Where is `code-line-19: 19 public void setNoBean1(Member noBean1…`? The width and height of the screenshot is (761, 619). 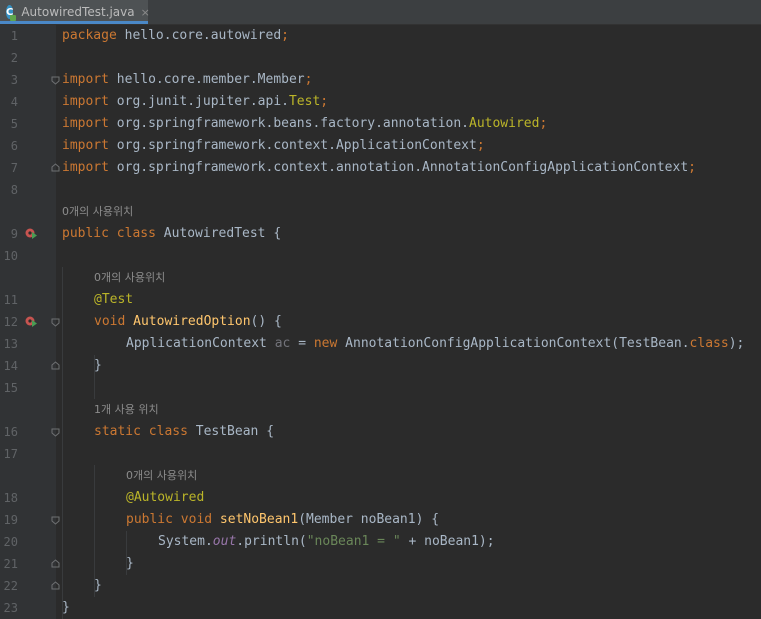
code-line-19: 19 public void setNoBean1(Member noBean1… is located at coordinates (380, 520).